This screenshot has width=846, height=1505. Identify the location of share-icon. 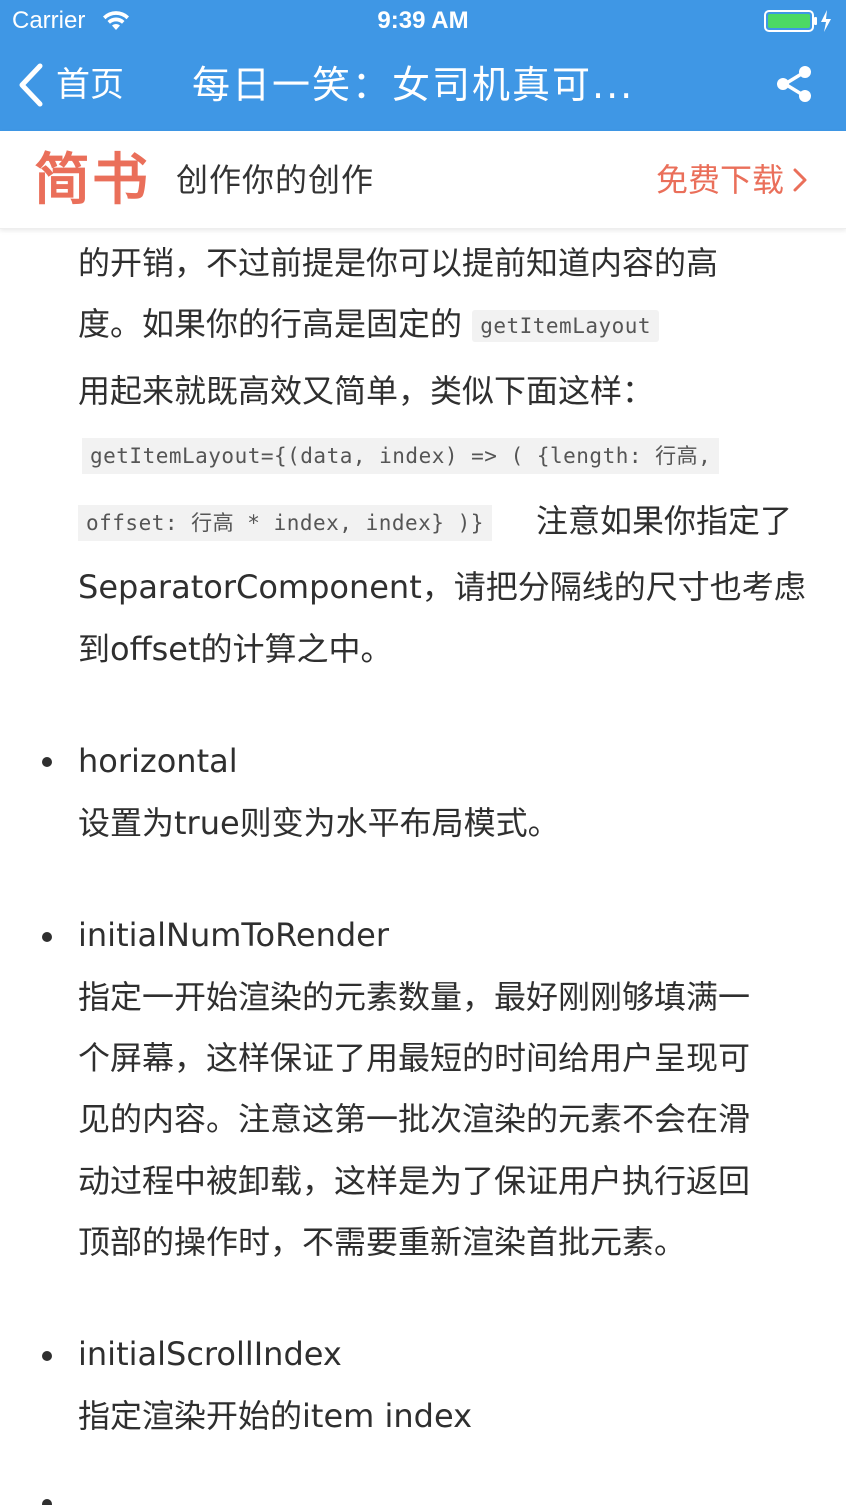
(794, 84).